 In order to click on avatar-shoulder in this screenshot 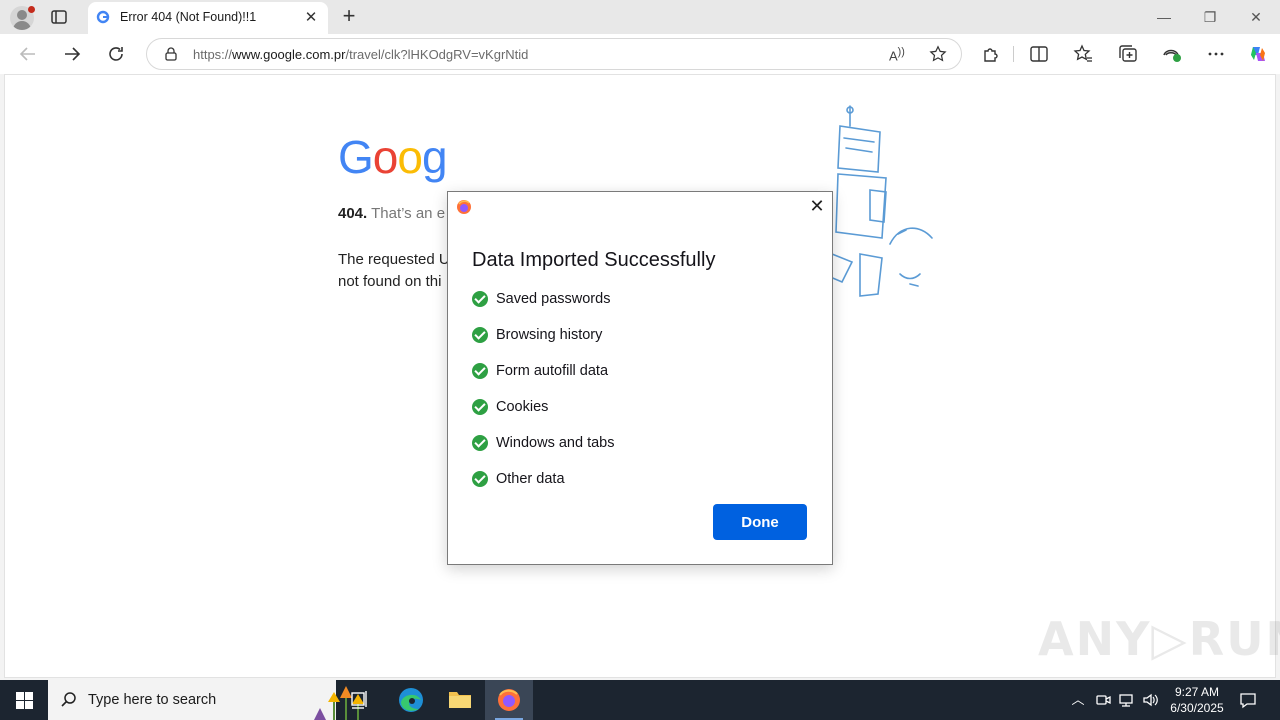, I will do `click(22, 25)`.